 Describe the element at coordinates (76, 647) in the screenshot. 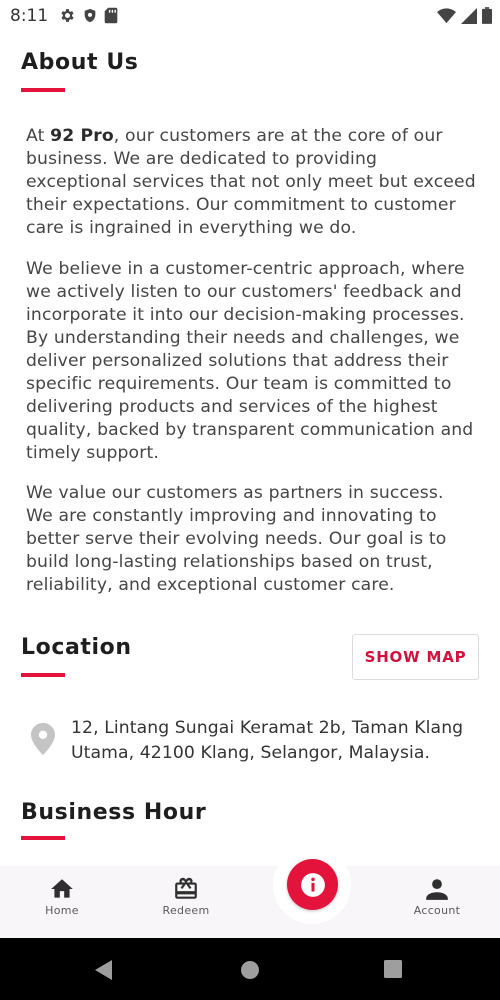

I see `location-title: Location` at that location.